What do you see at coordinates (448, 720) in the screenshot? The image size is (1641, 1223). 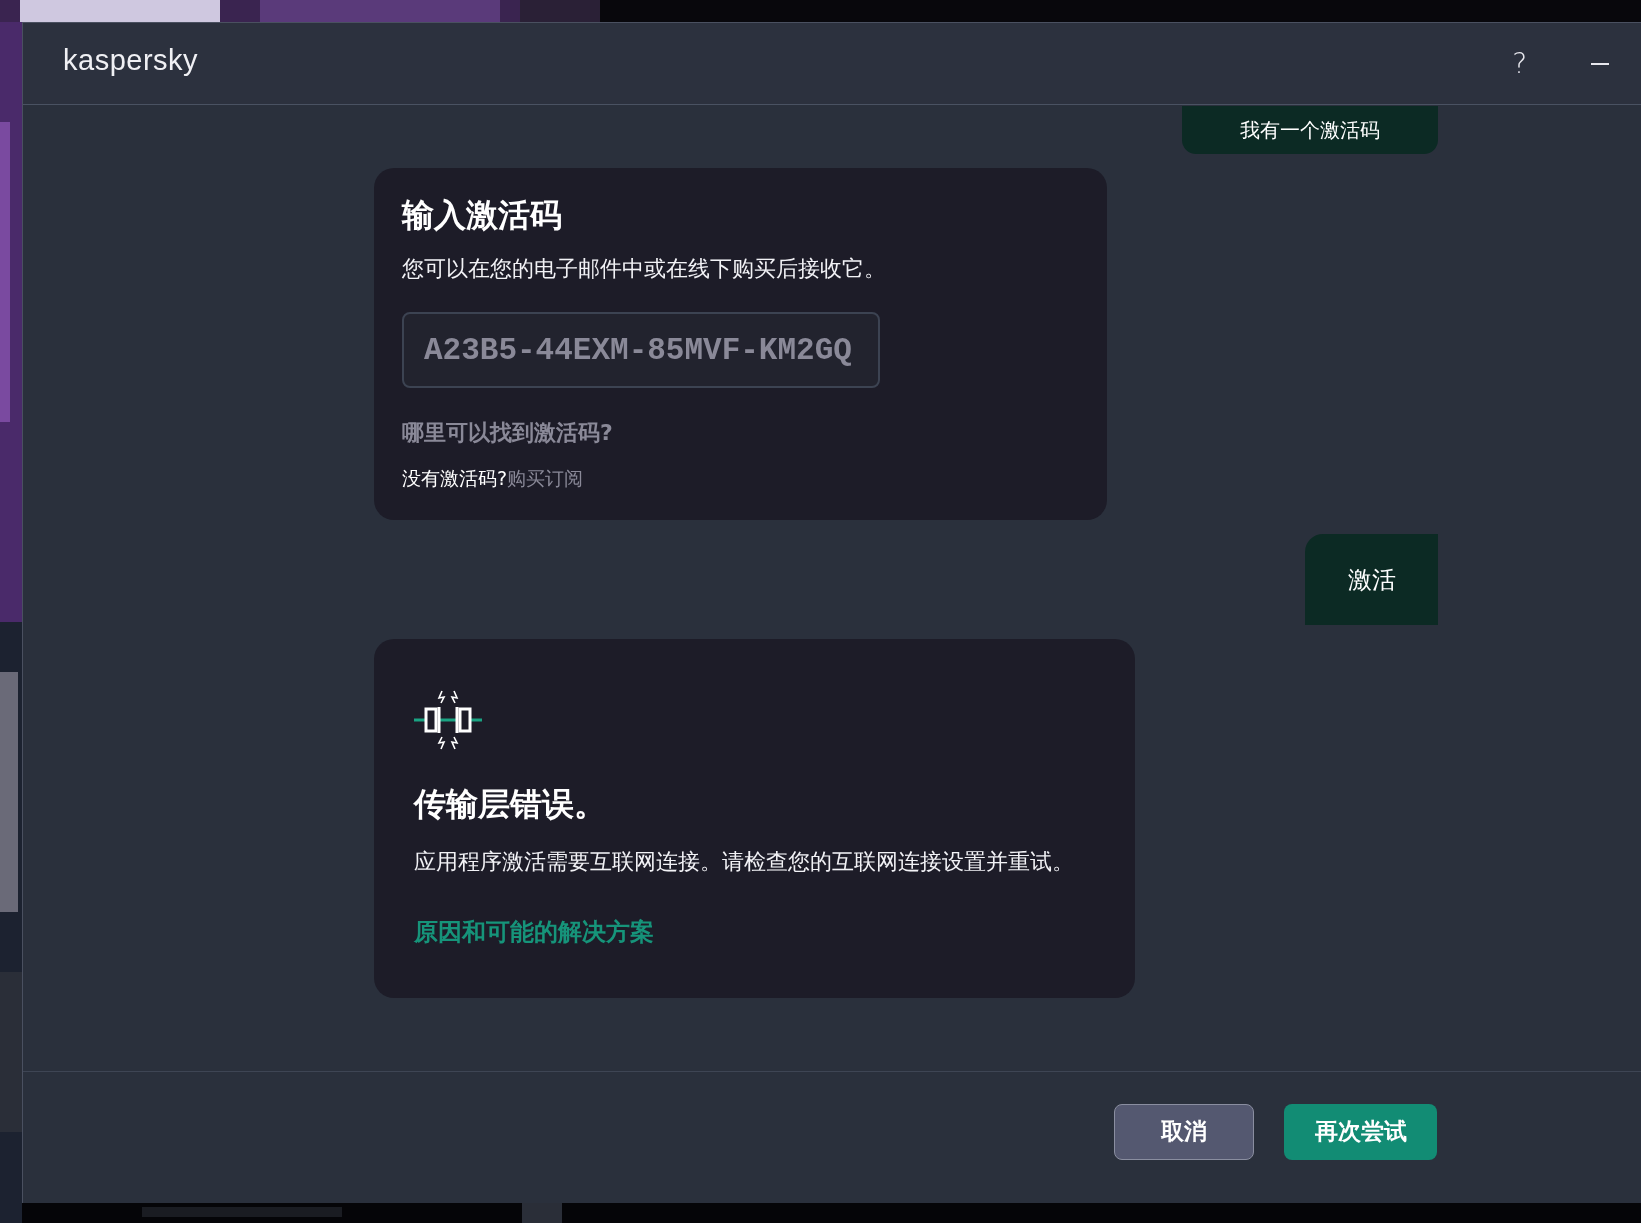 I see `disconnected-plug-icon` at bounding box center [448, 720].